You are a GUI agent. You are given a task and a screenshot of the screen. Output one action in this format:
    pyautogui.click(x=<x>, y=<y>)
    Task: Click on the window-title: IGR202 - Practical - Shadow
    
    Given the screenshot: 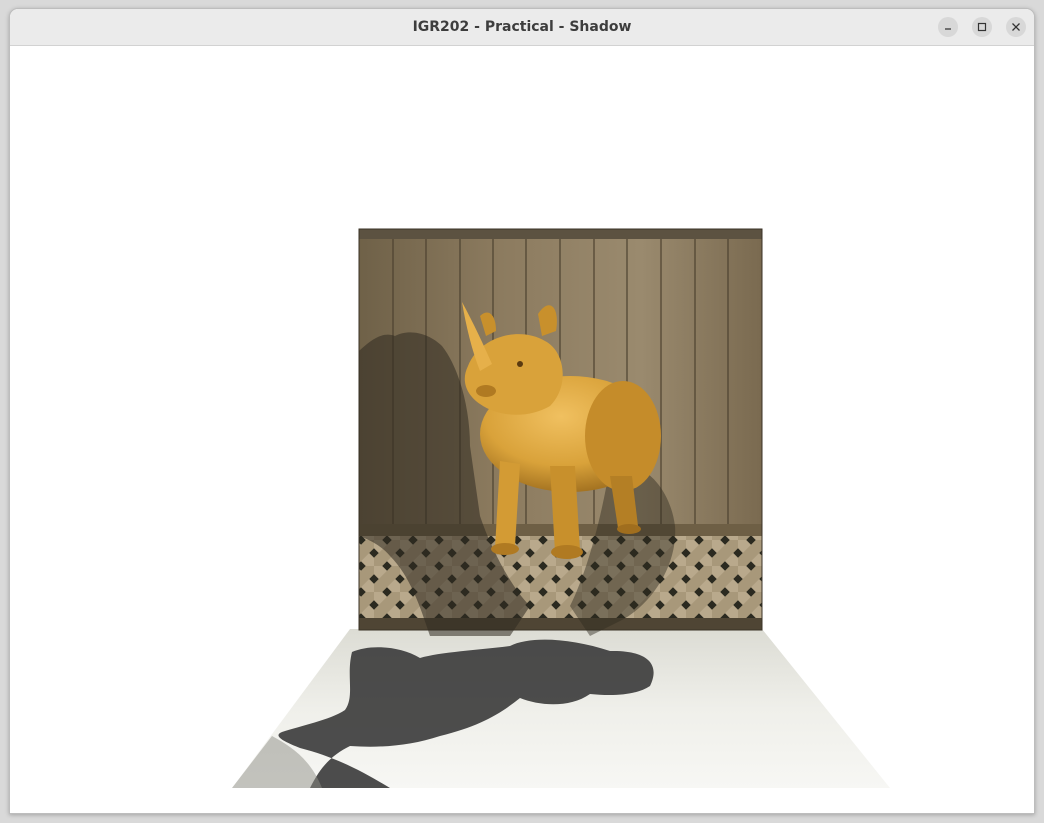 What is the action you would take?
    pyautogui.click(x=522, y=27)
    